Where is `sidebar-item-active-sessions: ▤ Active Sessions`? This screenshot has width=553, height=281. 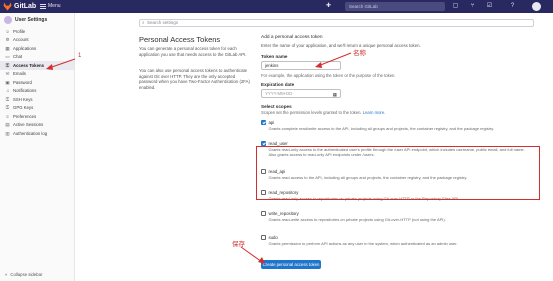
sidebar-item-active-sessions: ▤ Active Sessions is located at coordinates (37, 125).